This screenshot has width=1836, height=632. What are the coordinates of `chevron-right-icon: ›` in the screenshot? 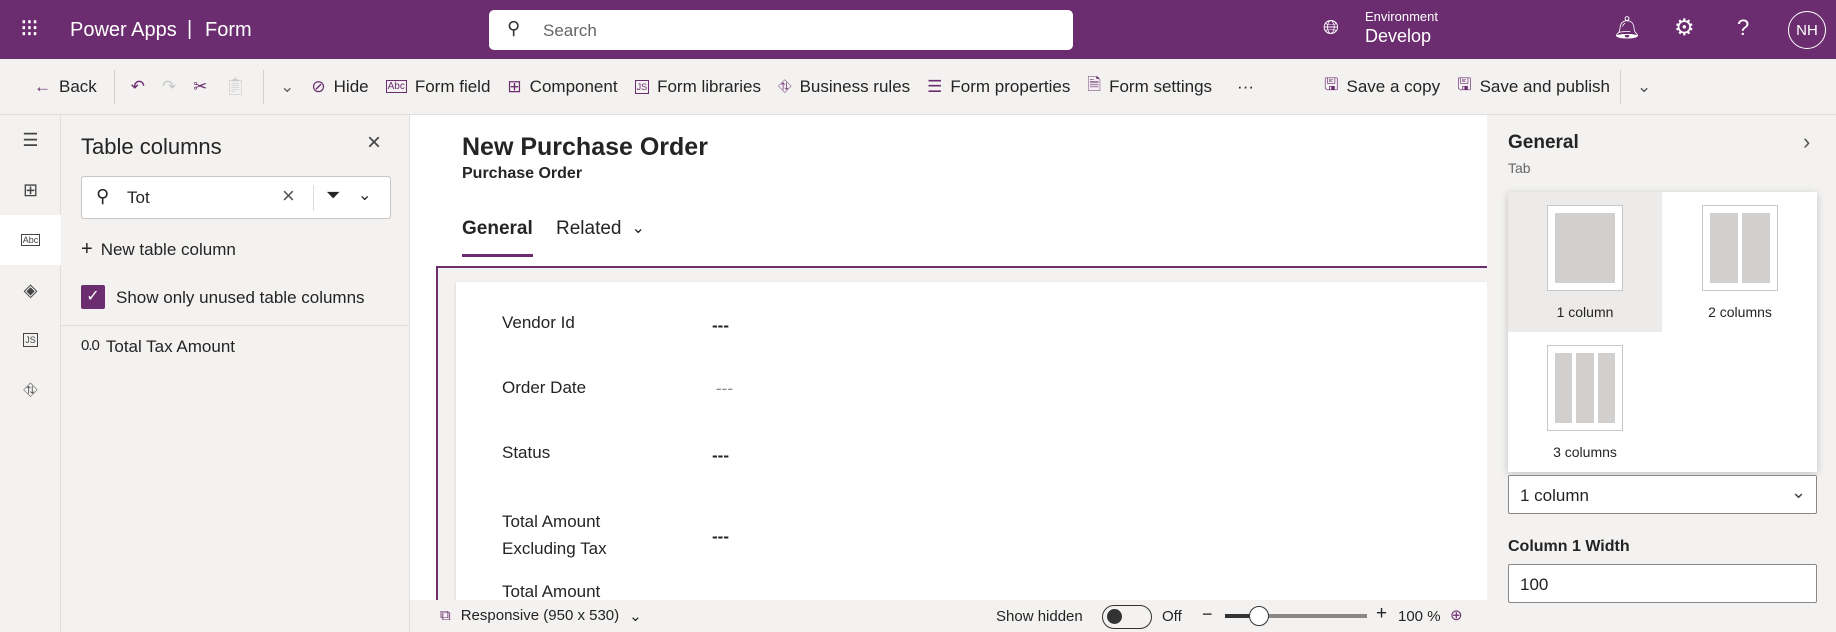 It's located at (1806, 142).